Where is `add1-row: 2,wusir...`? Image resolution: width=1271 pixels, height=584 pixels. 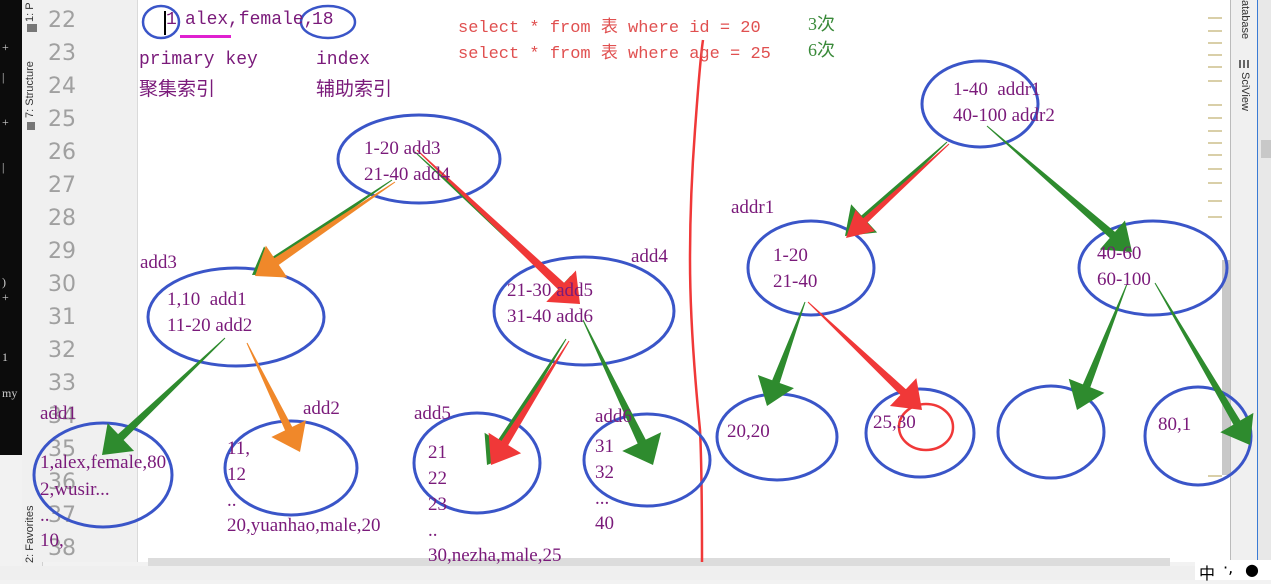
add1-row: 2,wusir... is located at coordinates (75, 489).